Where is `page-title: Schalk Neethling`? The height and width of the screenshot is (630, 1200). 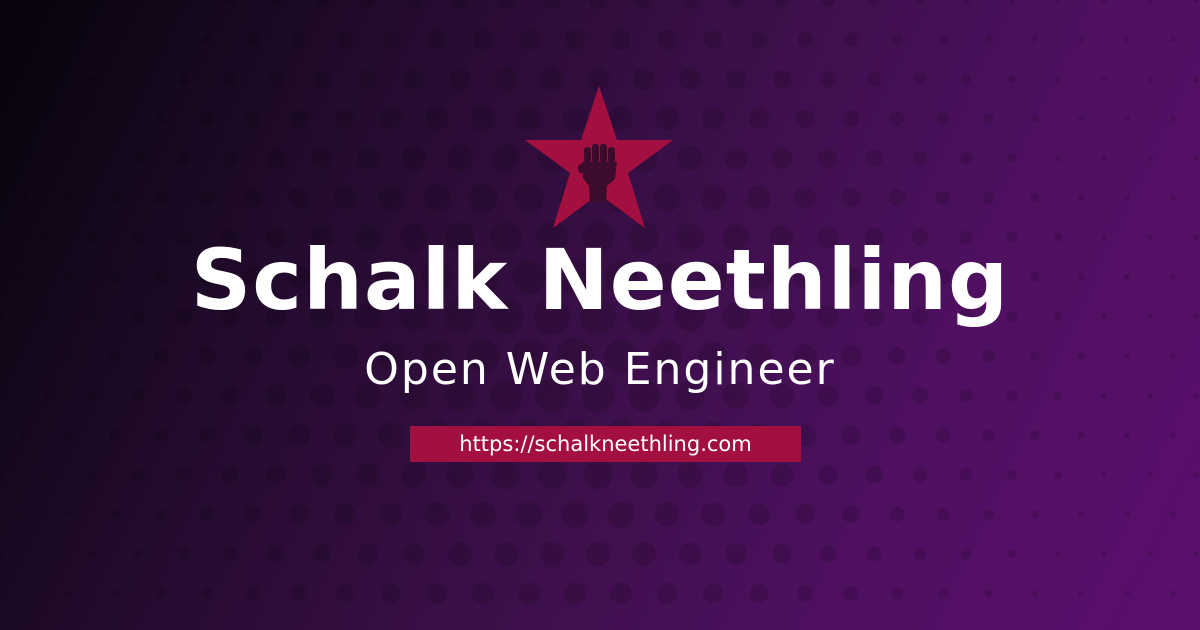
page-title: Schalk Neethling is located at coordinates (600, 280).